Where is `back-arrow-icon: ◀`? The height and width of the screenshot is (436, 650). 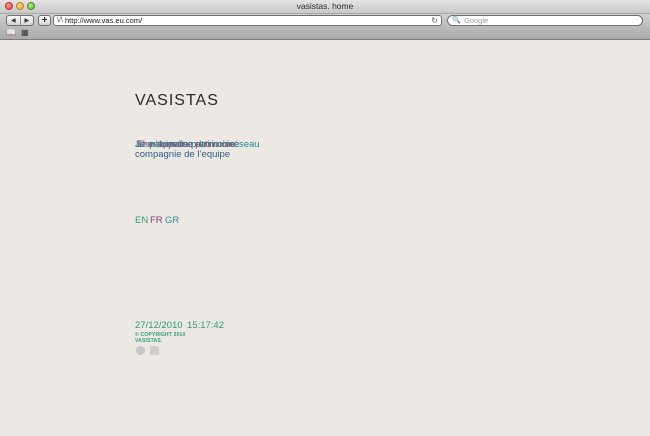 back-arrow-icon: ◀ is located at coordinates (13, 21).